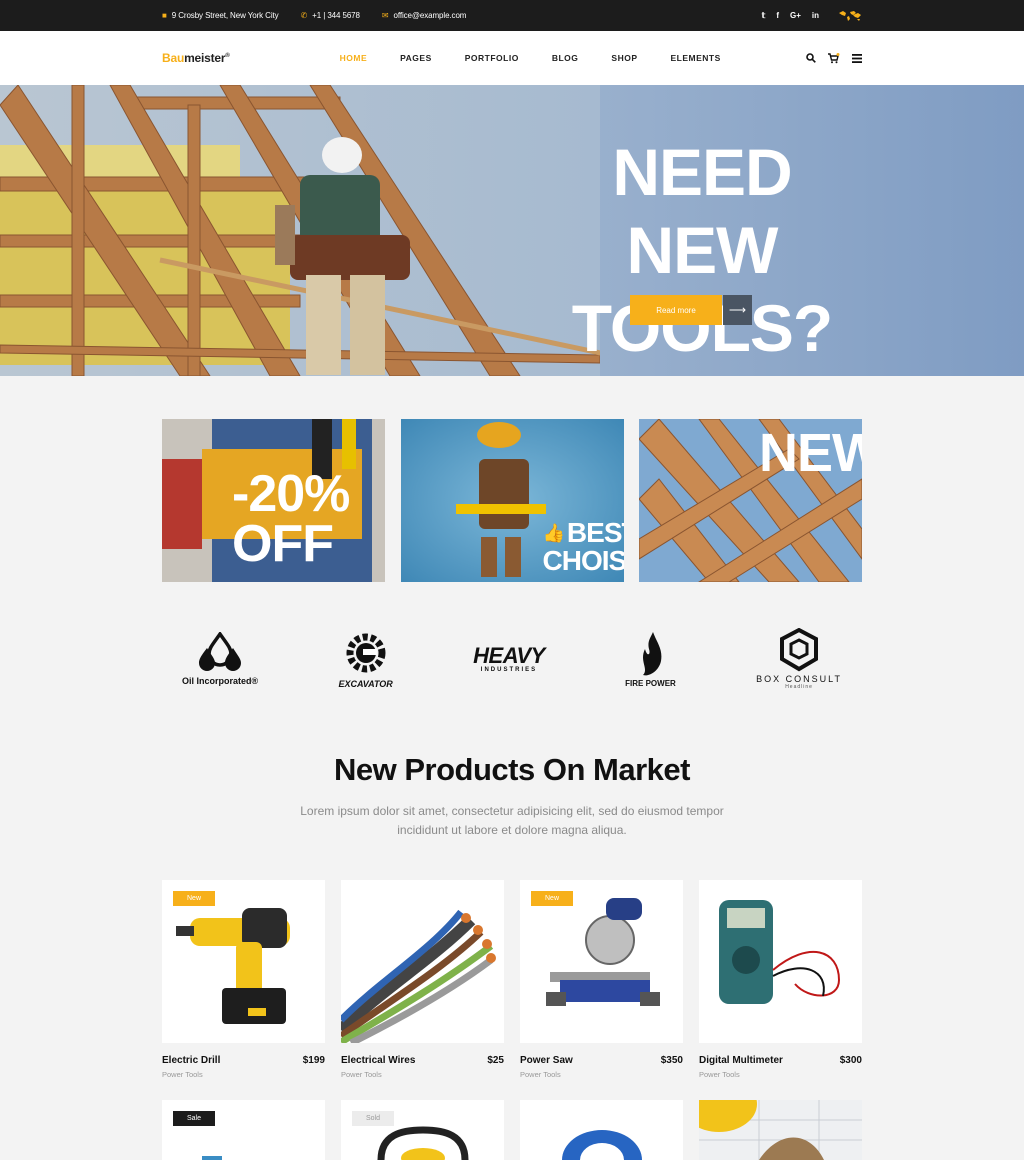 The width and height of the screenshot is (1024, 1160). Describe the element at coordinates (741, 1060) in the screenshot. I see `product-name: Digital Multimeter` at that location.